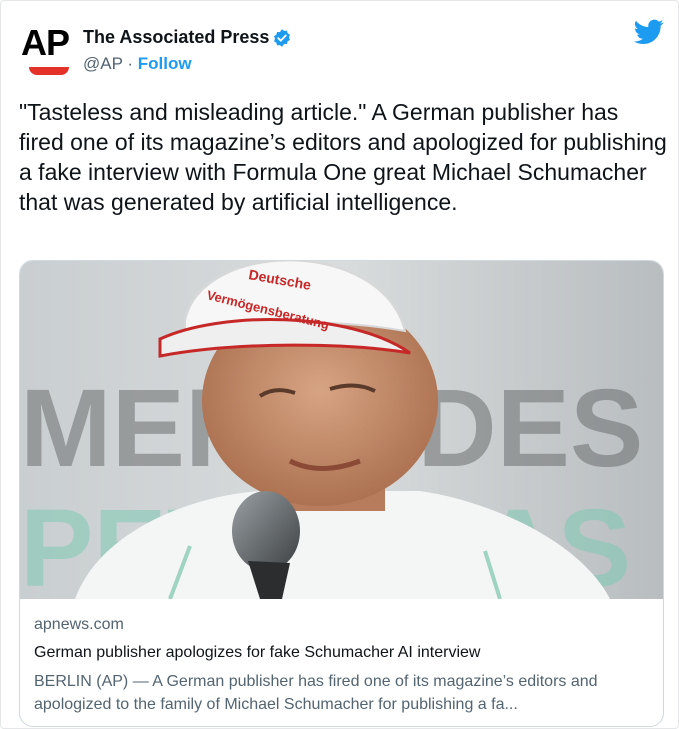  Describe the element at coordinates (103, 63) in the screenshot. I see `author-handle: @AP` at that location.